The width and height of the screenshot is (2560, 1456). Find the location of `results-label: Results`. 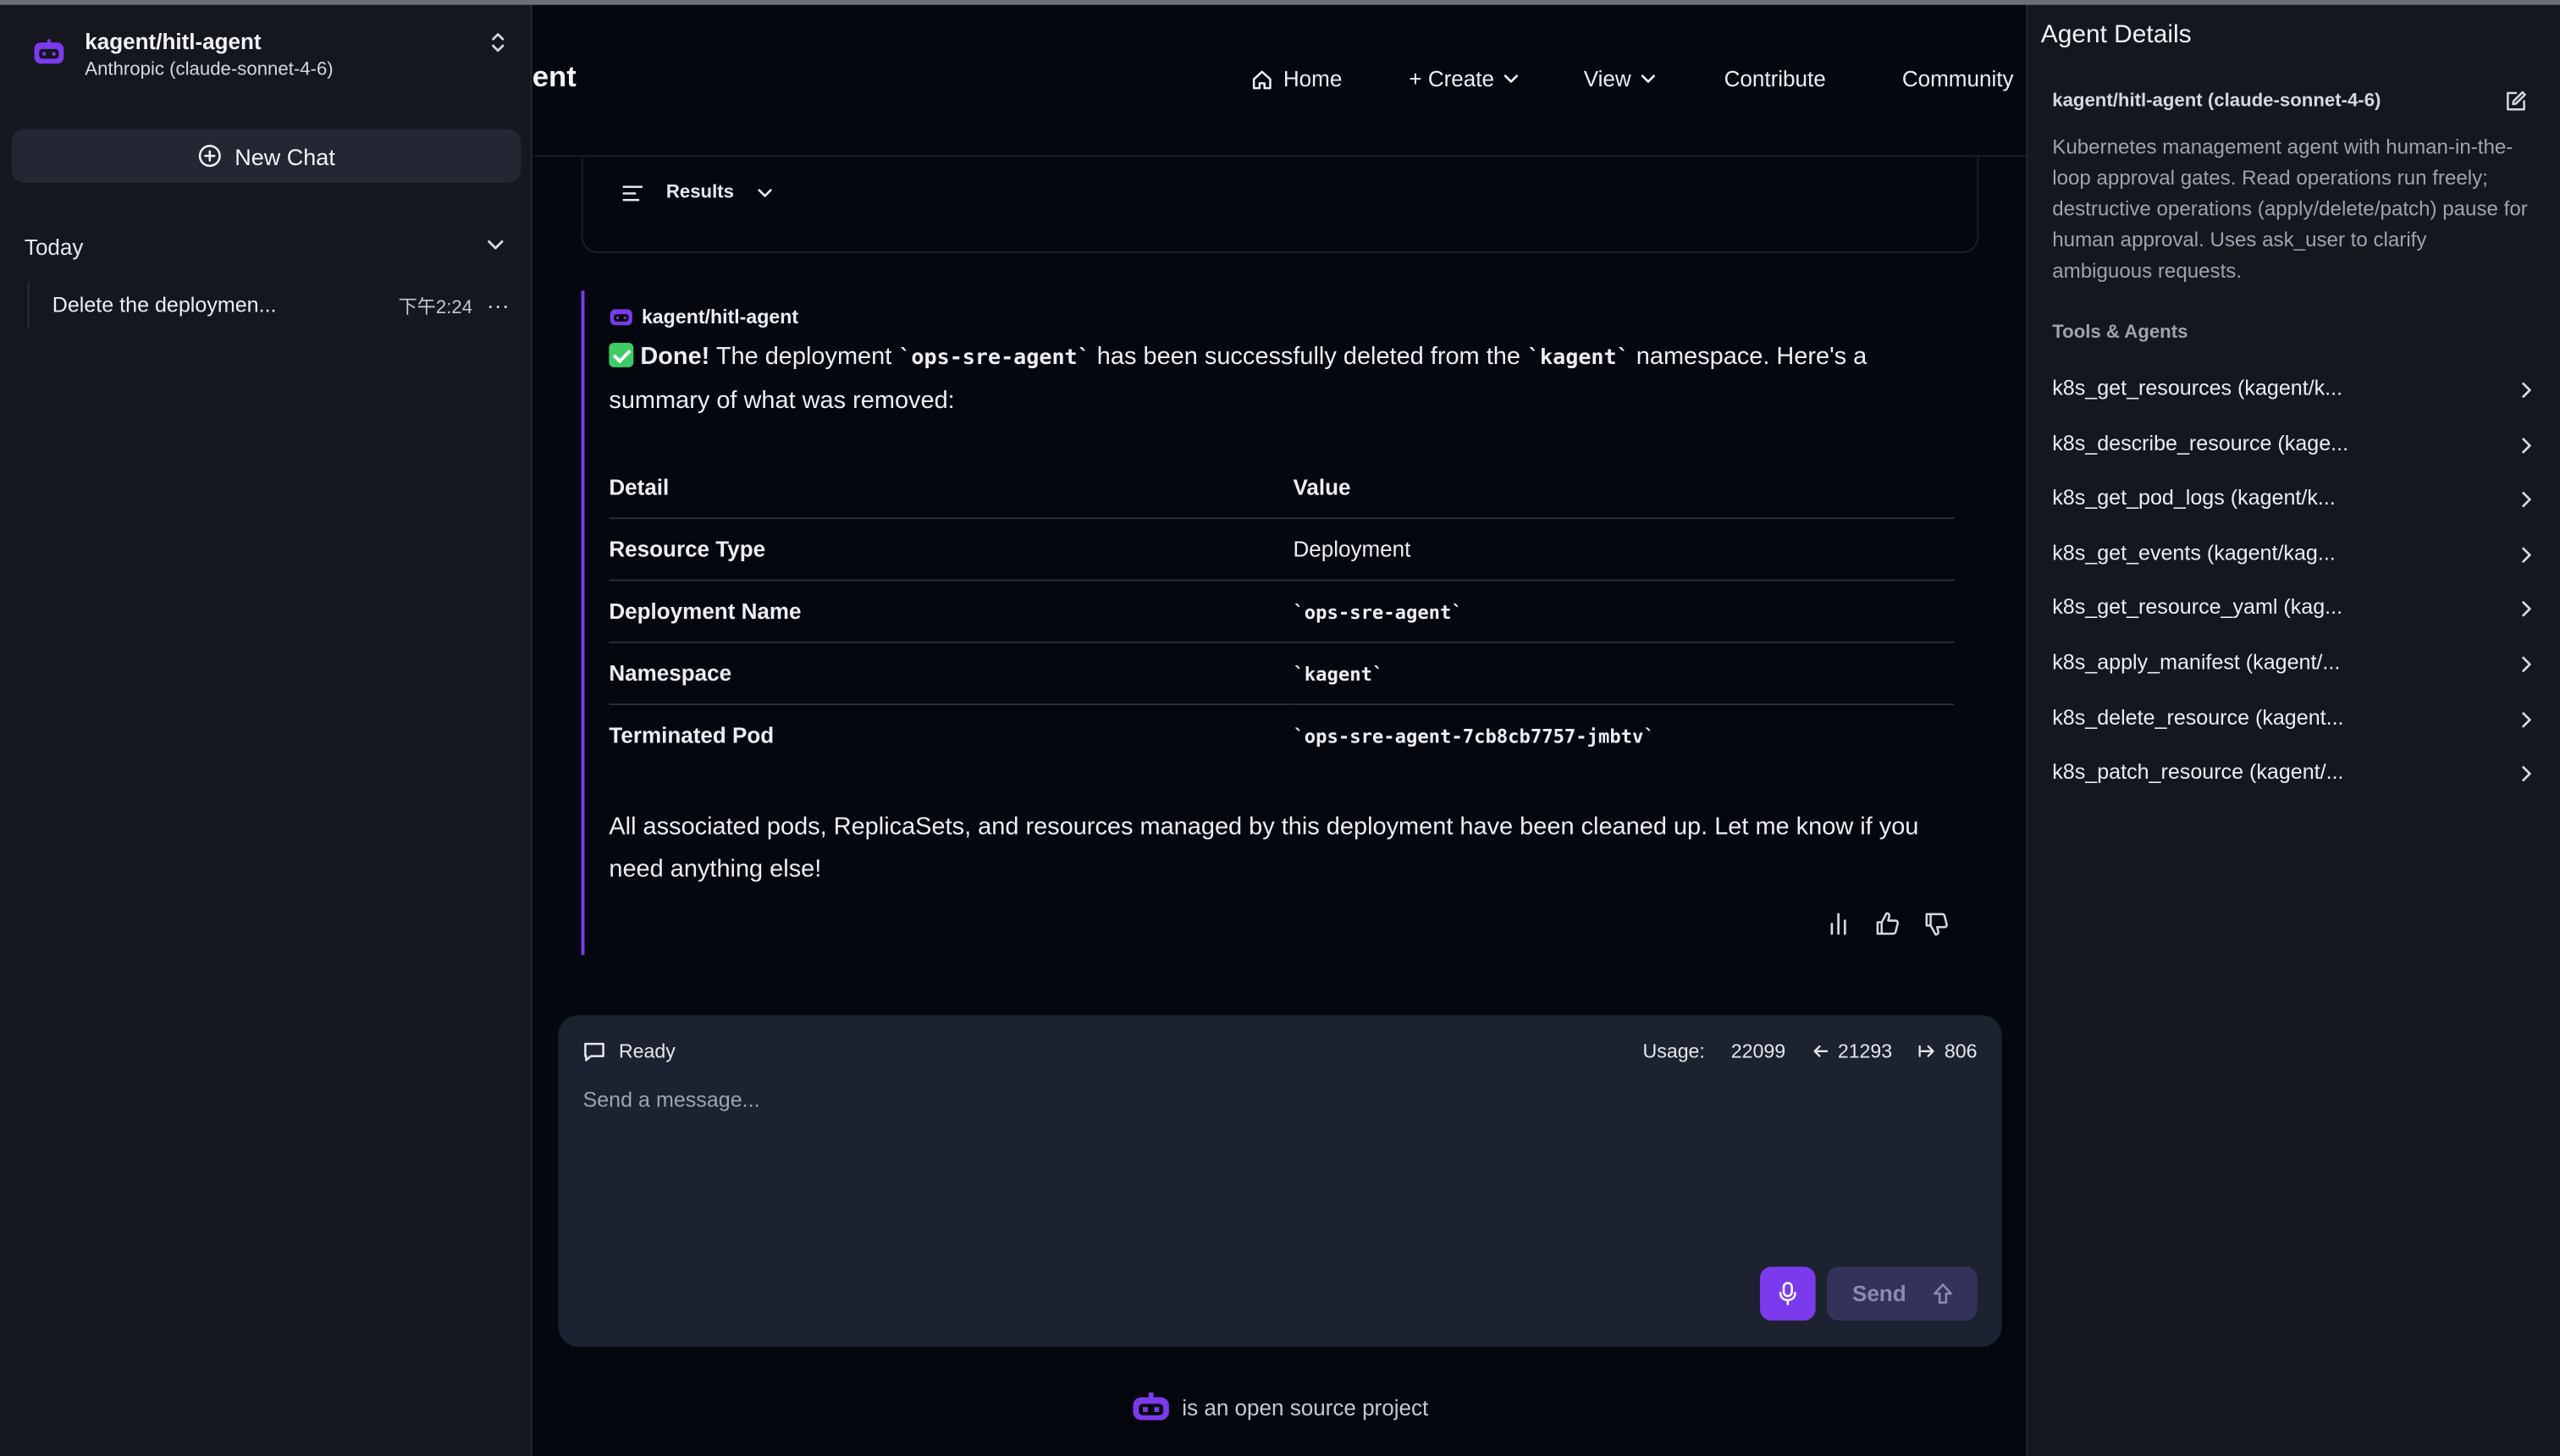

results-label: Results is located at coordinates (699, 192).